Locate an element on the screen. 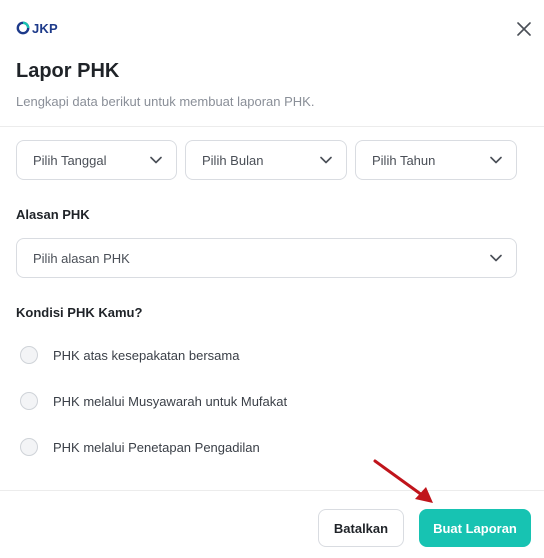  submit-report-button: Buat Laporan is located at coordinates (475, 528).